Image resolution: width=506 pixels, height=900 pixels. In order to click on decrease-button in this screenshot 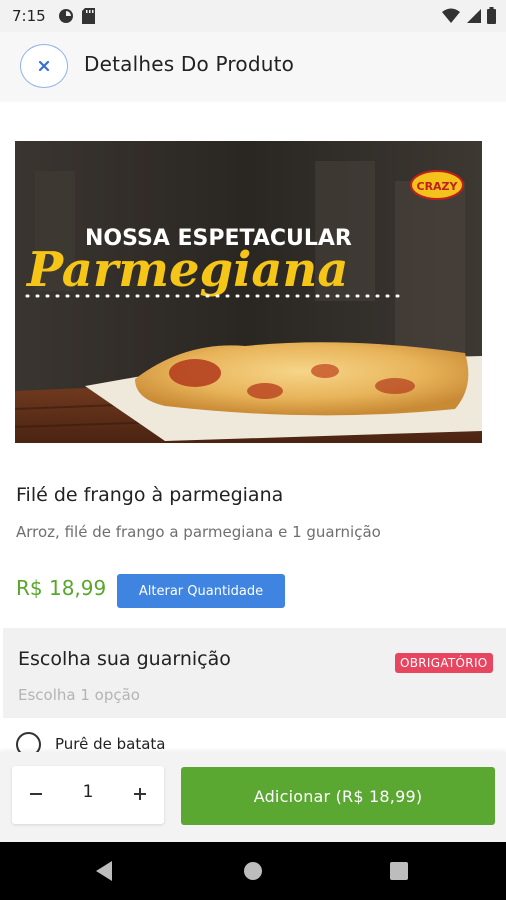, I will do `click(36, 795)`.